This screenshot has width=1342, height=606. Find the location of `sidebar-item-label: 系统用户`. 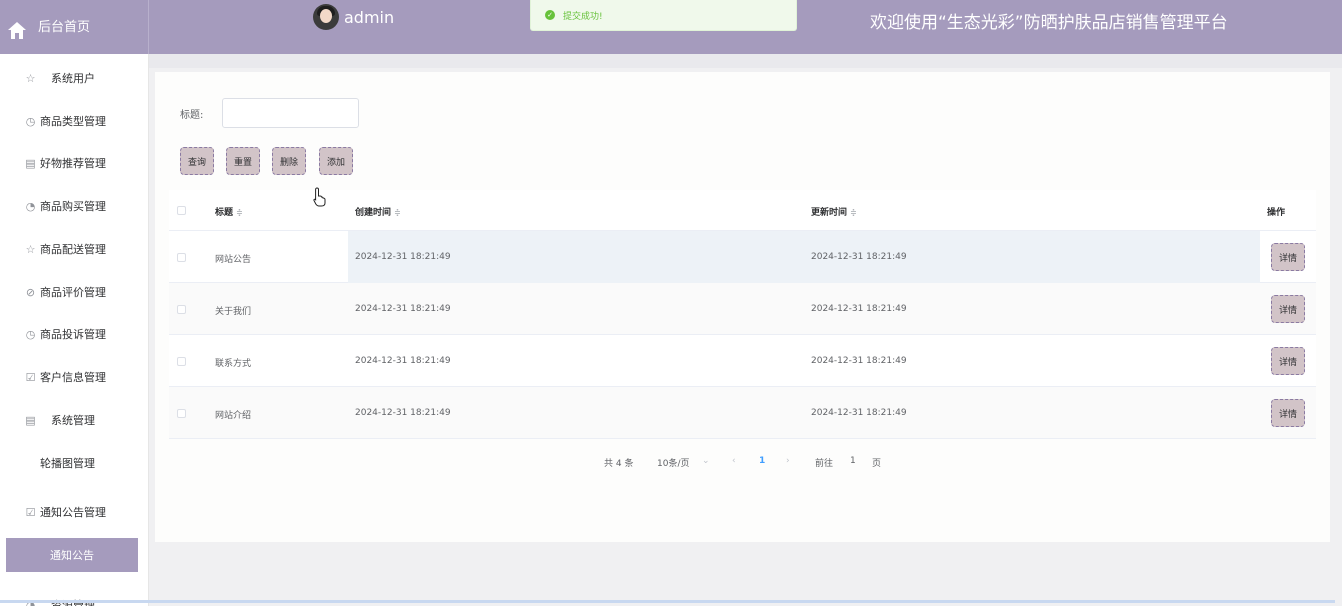

sidebar-item-label: 系统用户 is located at coordinates (73, 78).